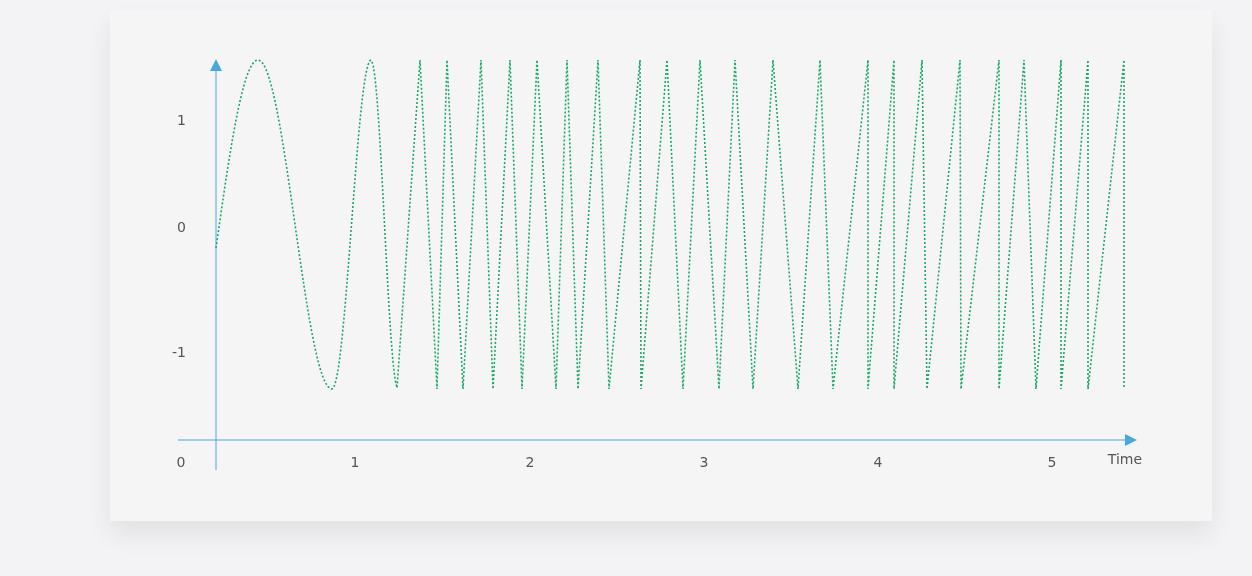 This screenshot has width=1252, height=576. What do you see at coordinates (1125, 459) in the screenshot?
I see `axis-title: Time` at bounding box center [1125, 459].